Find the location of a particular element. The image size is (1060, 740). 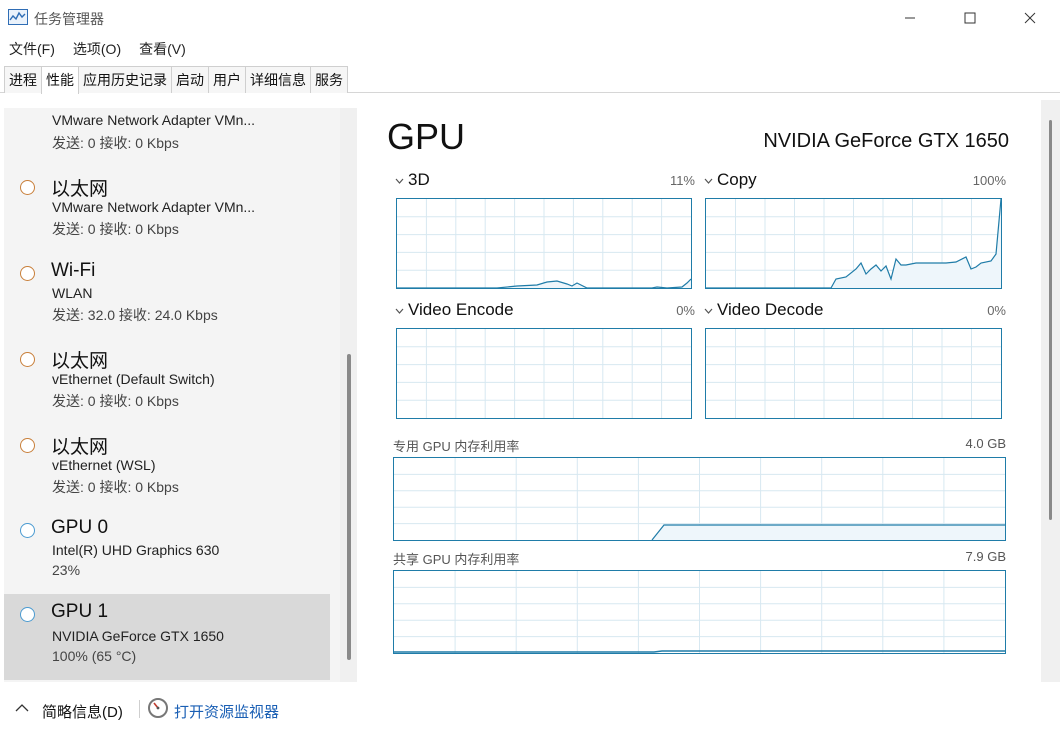

device-name: Wi-Fi is located at coordinates (73, 270).